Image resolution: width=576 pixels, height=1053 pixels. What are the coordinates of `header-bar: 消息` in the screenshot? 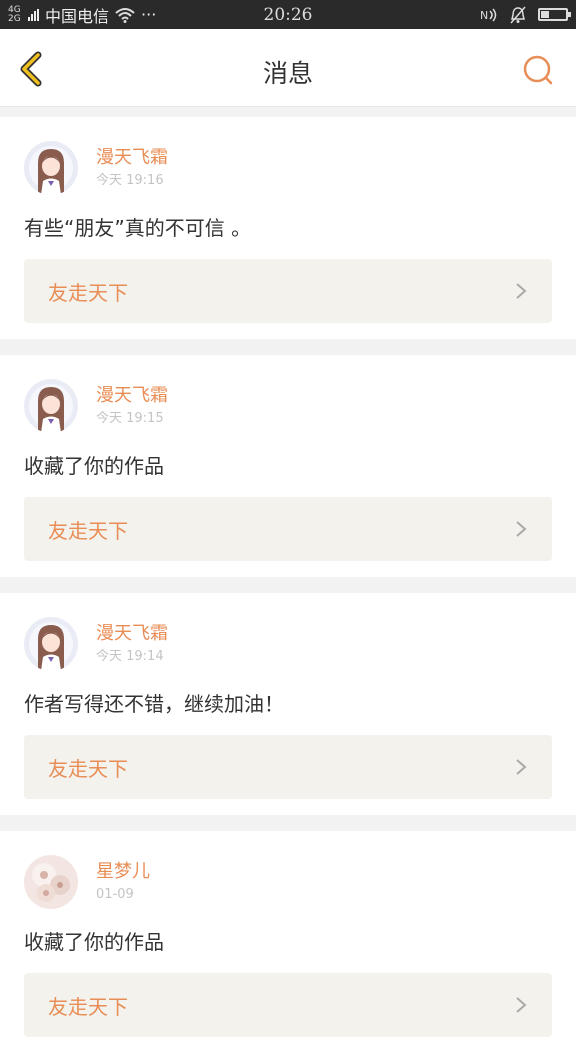 It's located at (288, 68).